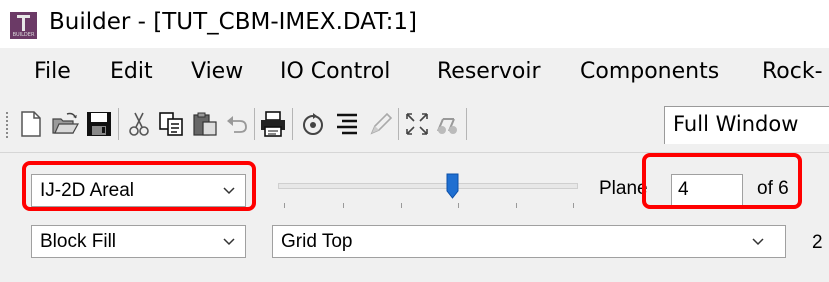 This screenshot has width=829, height=282. What do you see at coordinates (792, 71) in the screenshot?
I see `menu-rock: Rock-` at bounding box center [792, 71].